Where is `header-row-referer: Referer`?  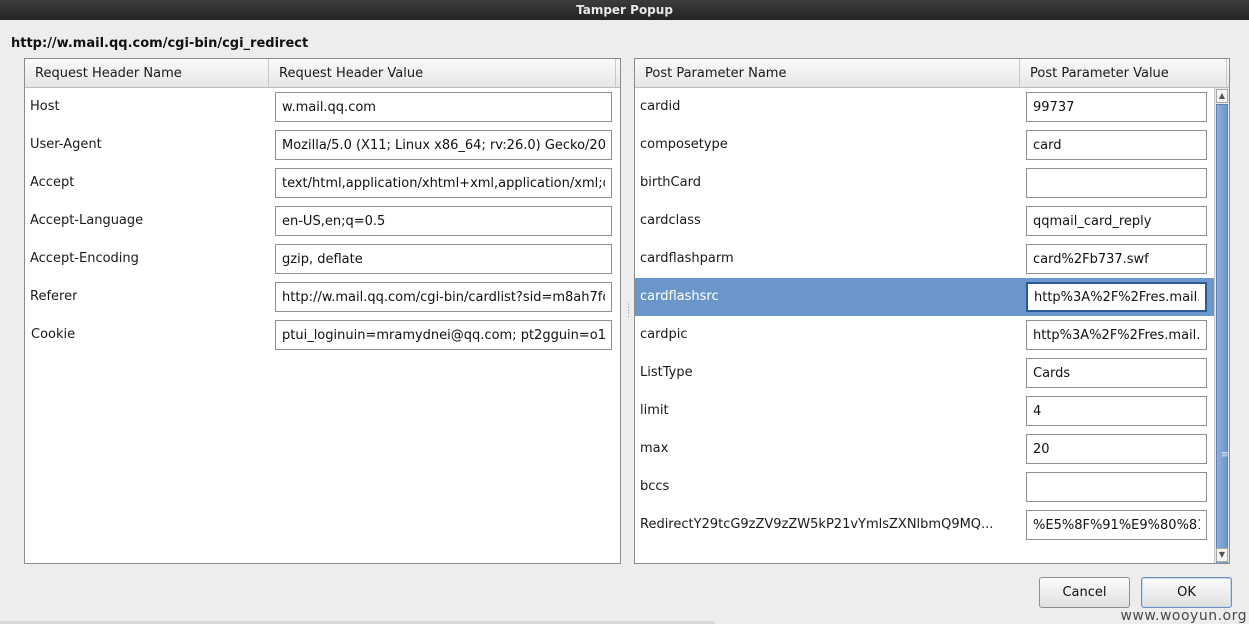
header-row-referer: Referer is located at coordinates (322, 297).